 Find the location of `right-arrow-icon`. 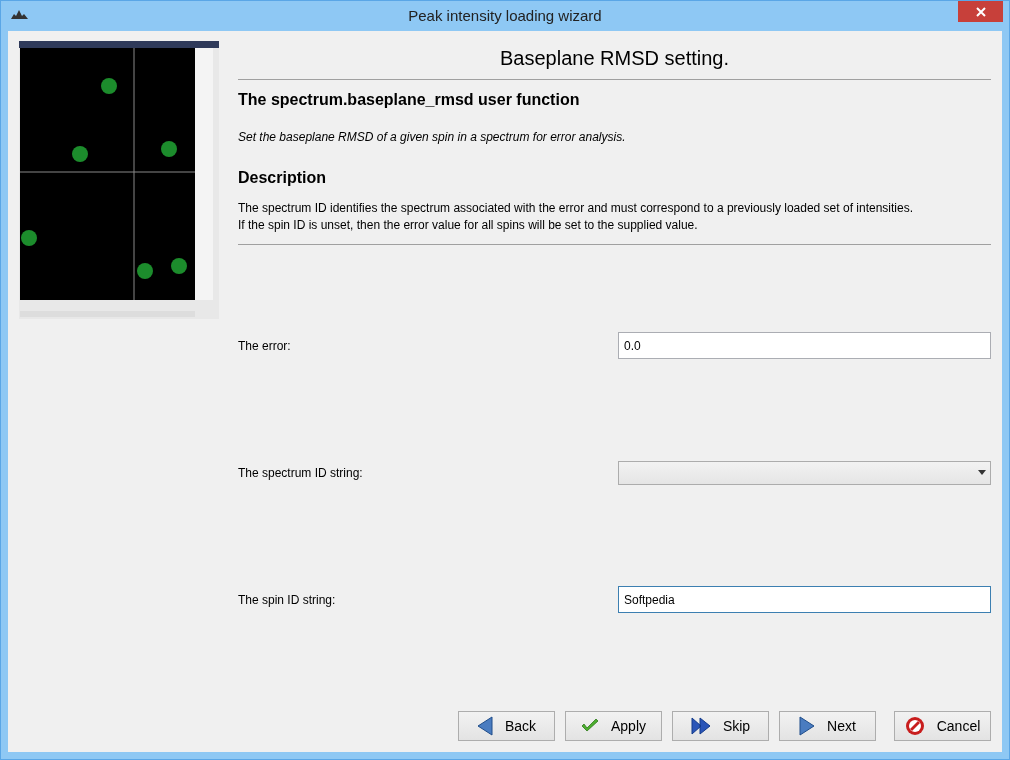

right-arrow-icon is located at coordinates (807, 726).